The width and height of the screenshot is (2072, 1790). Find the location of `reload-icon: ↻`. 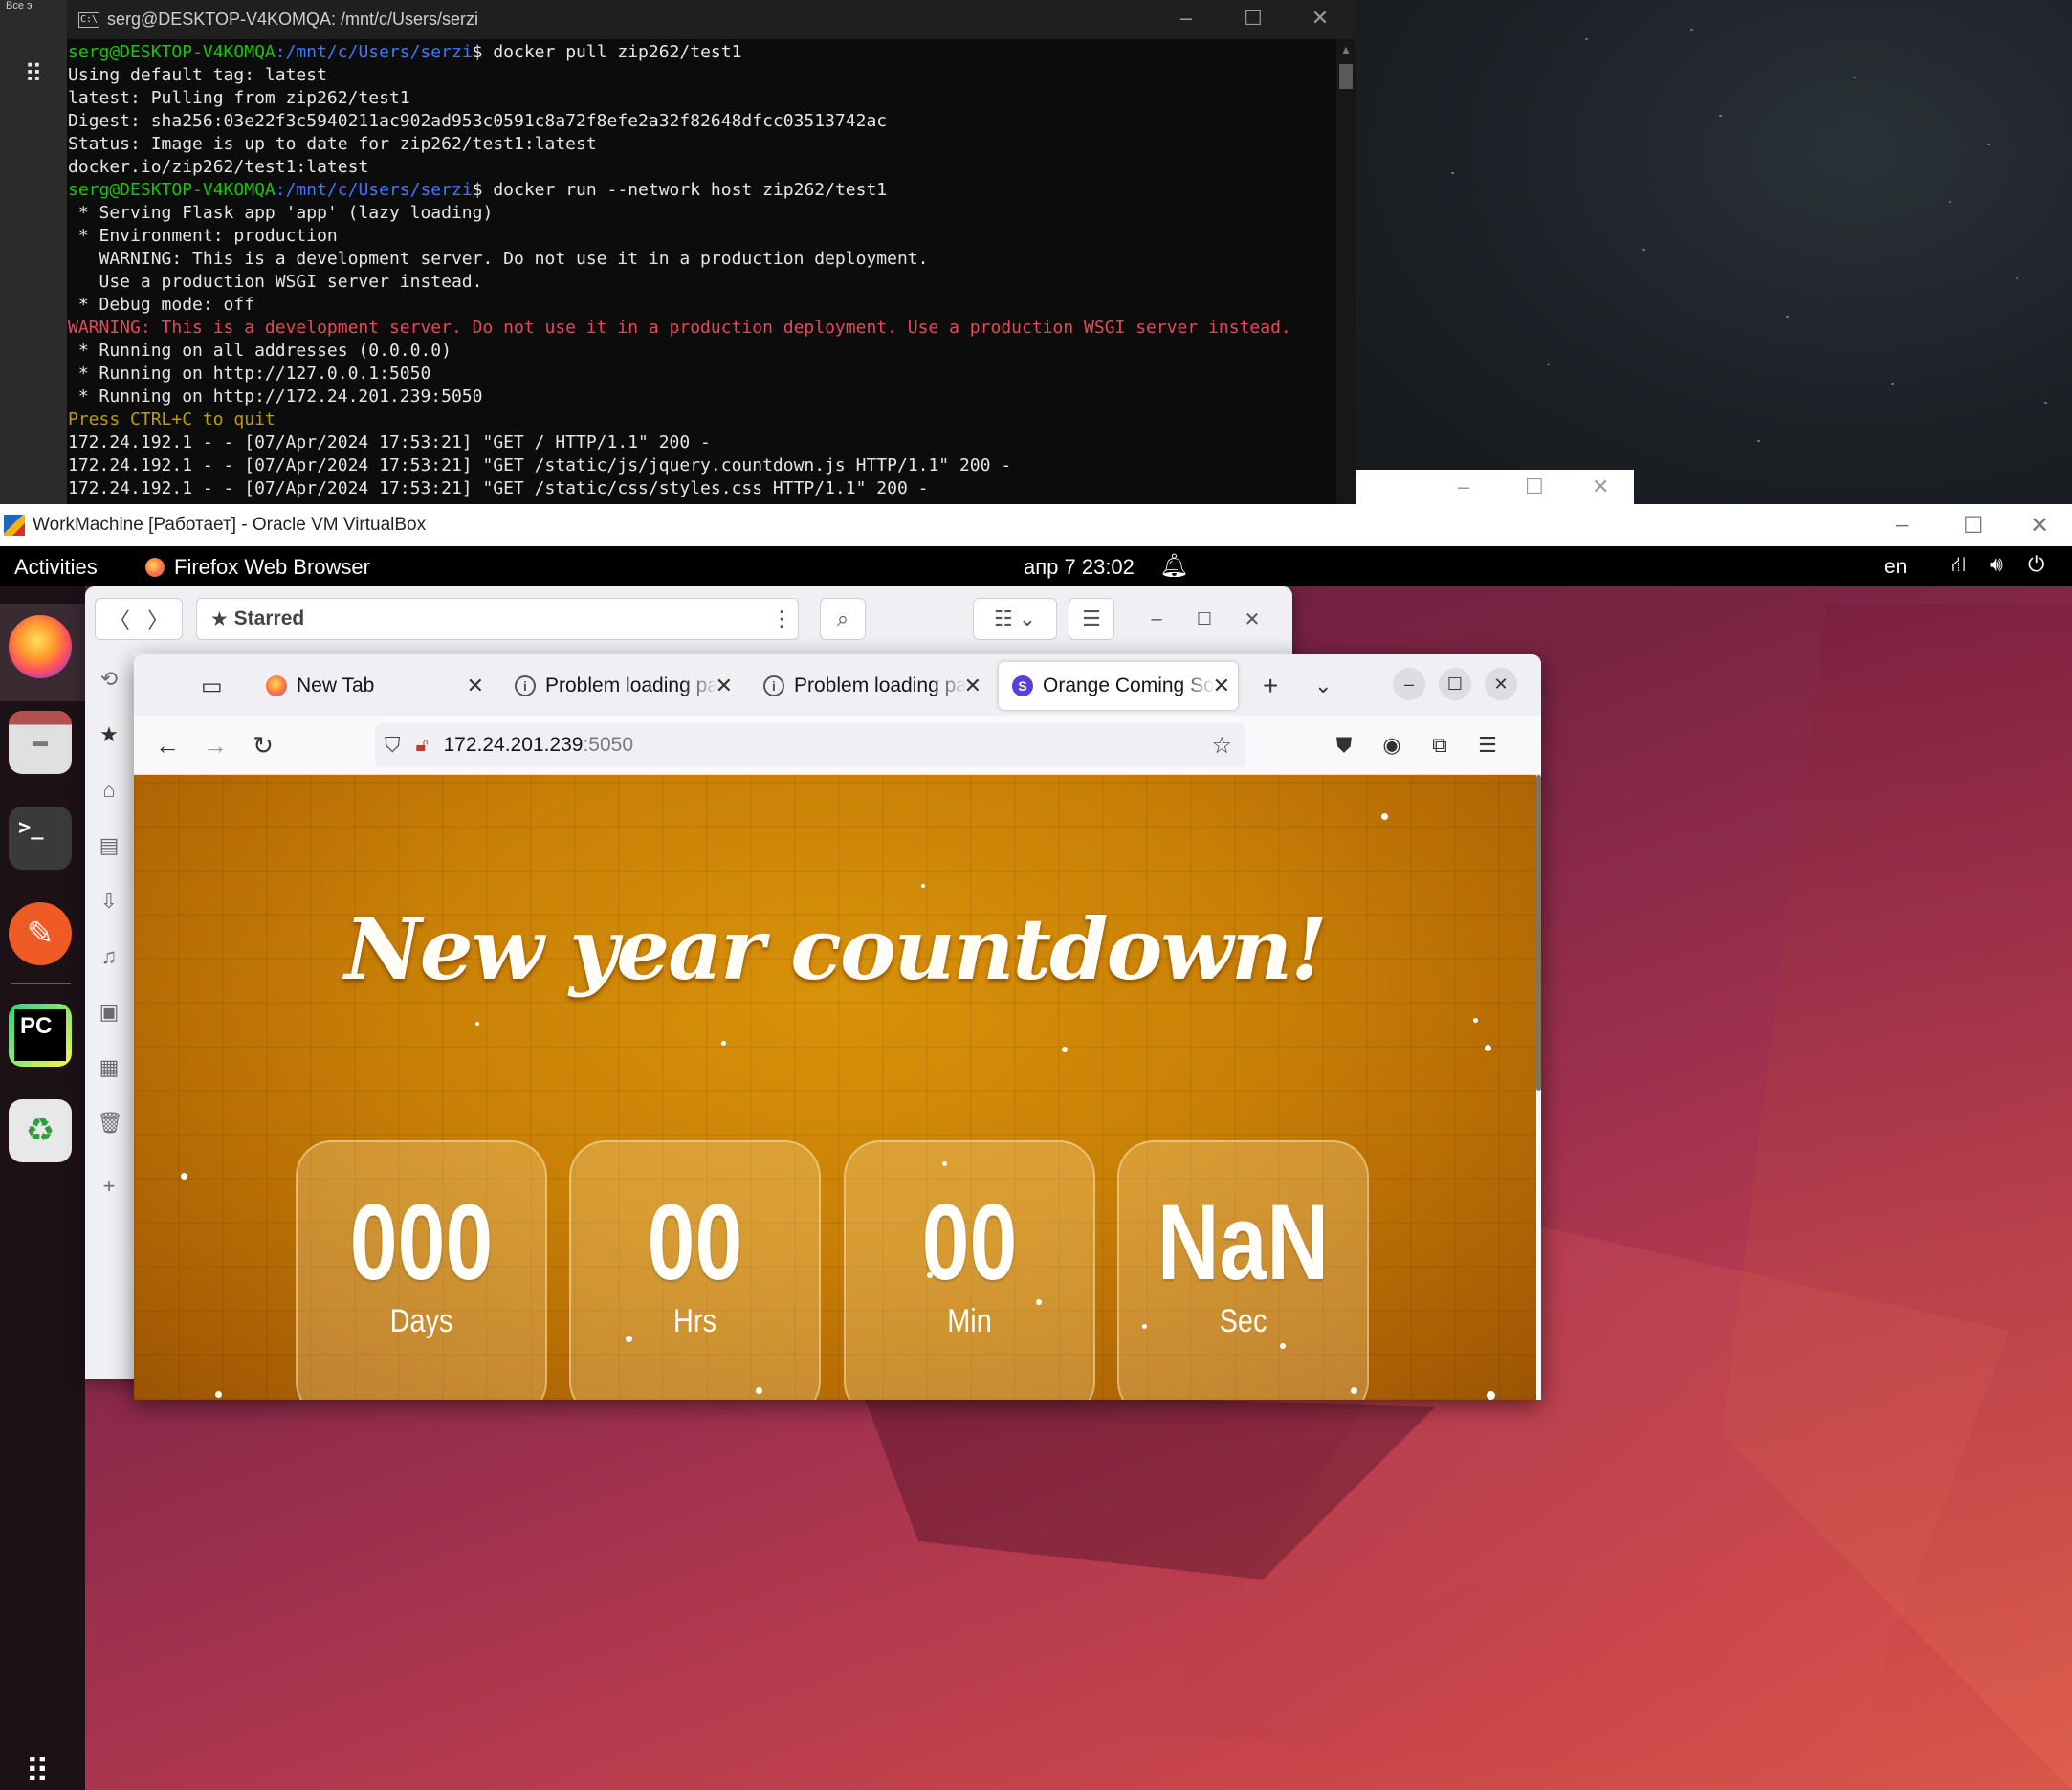

reload-icon: ↻ is located at coordinates (263, 745).